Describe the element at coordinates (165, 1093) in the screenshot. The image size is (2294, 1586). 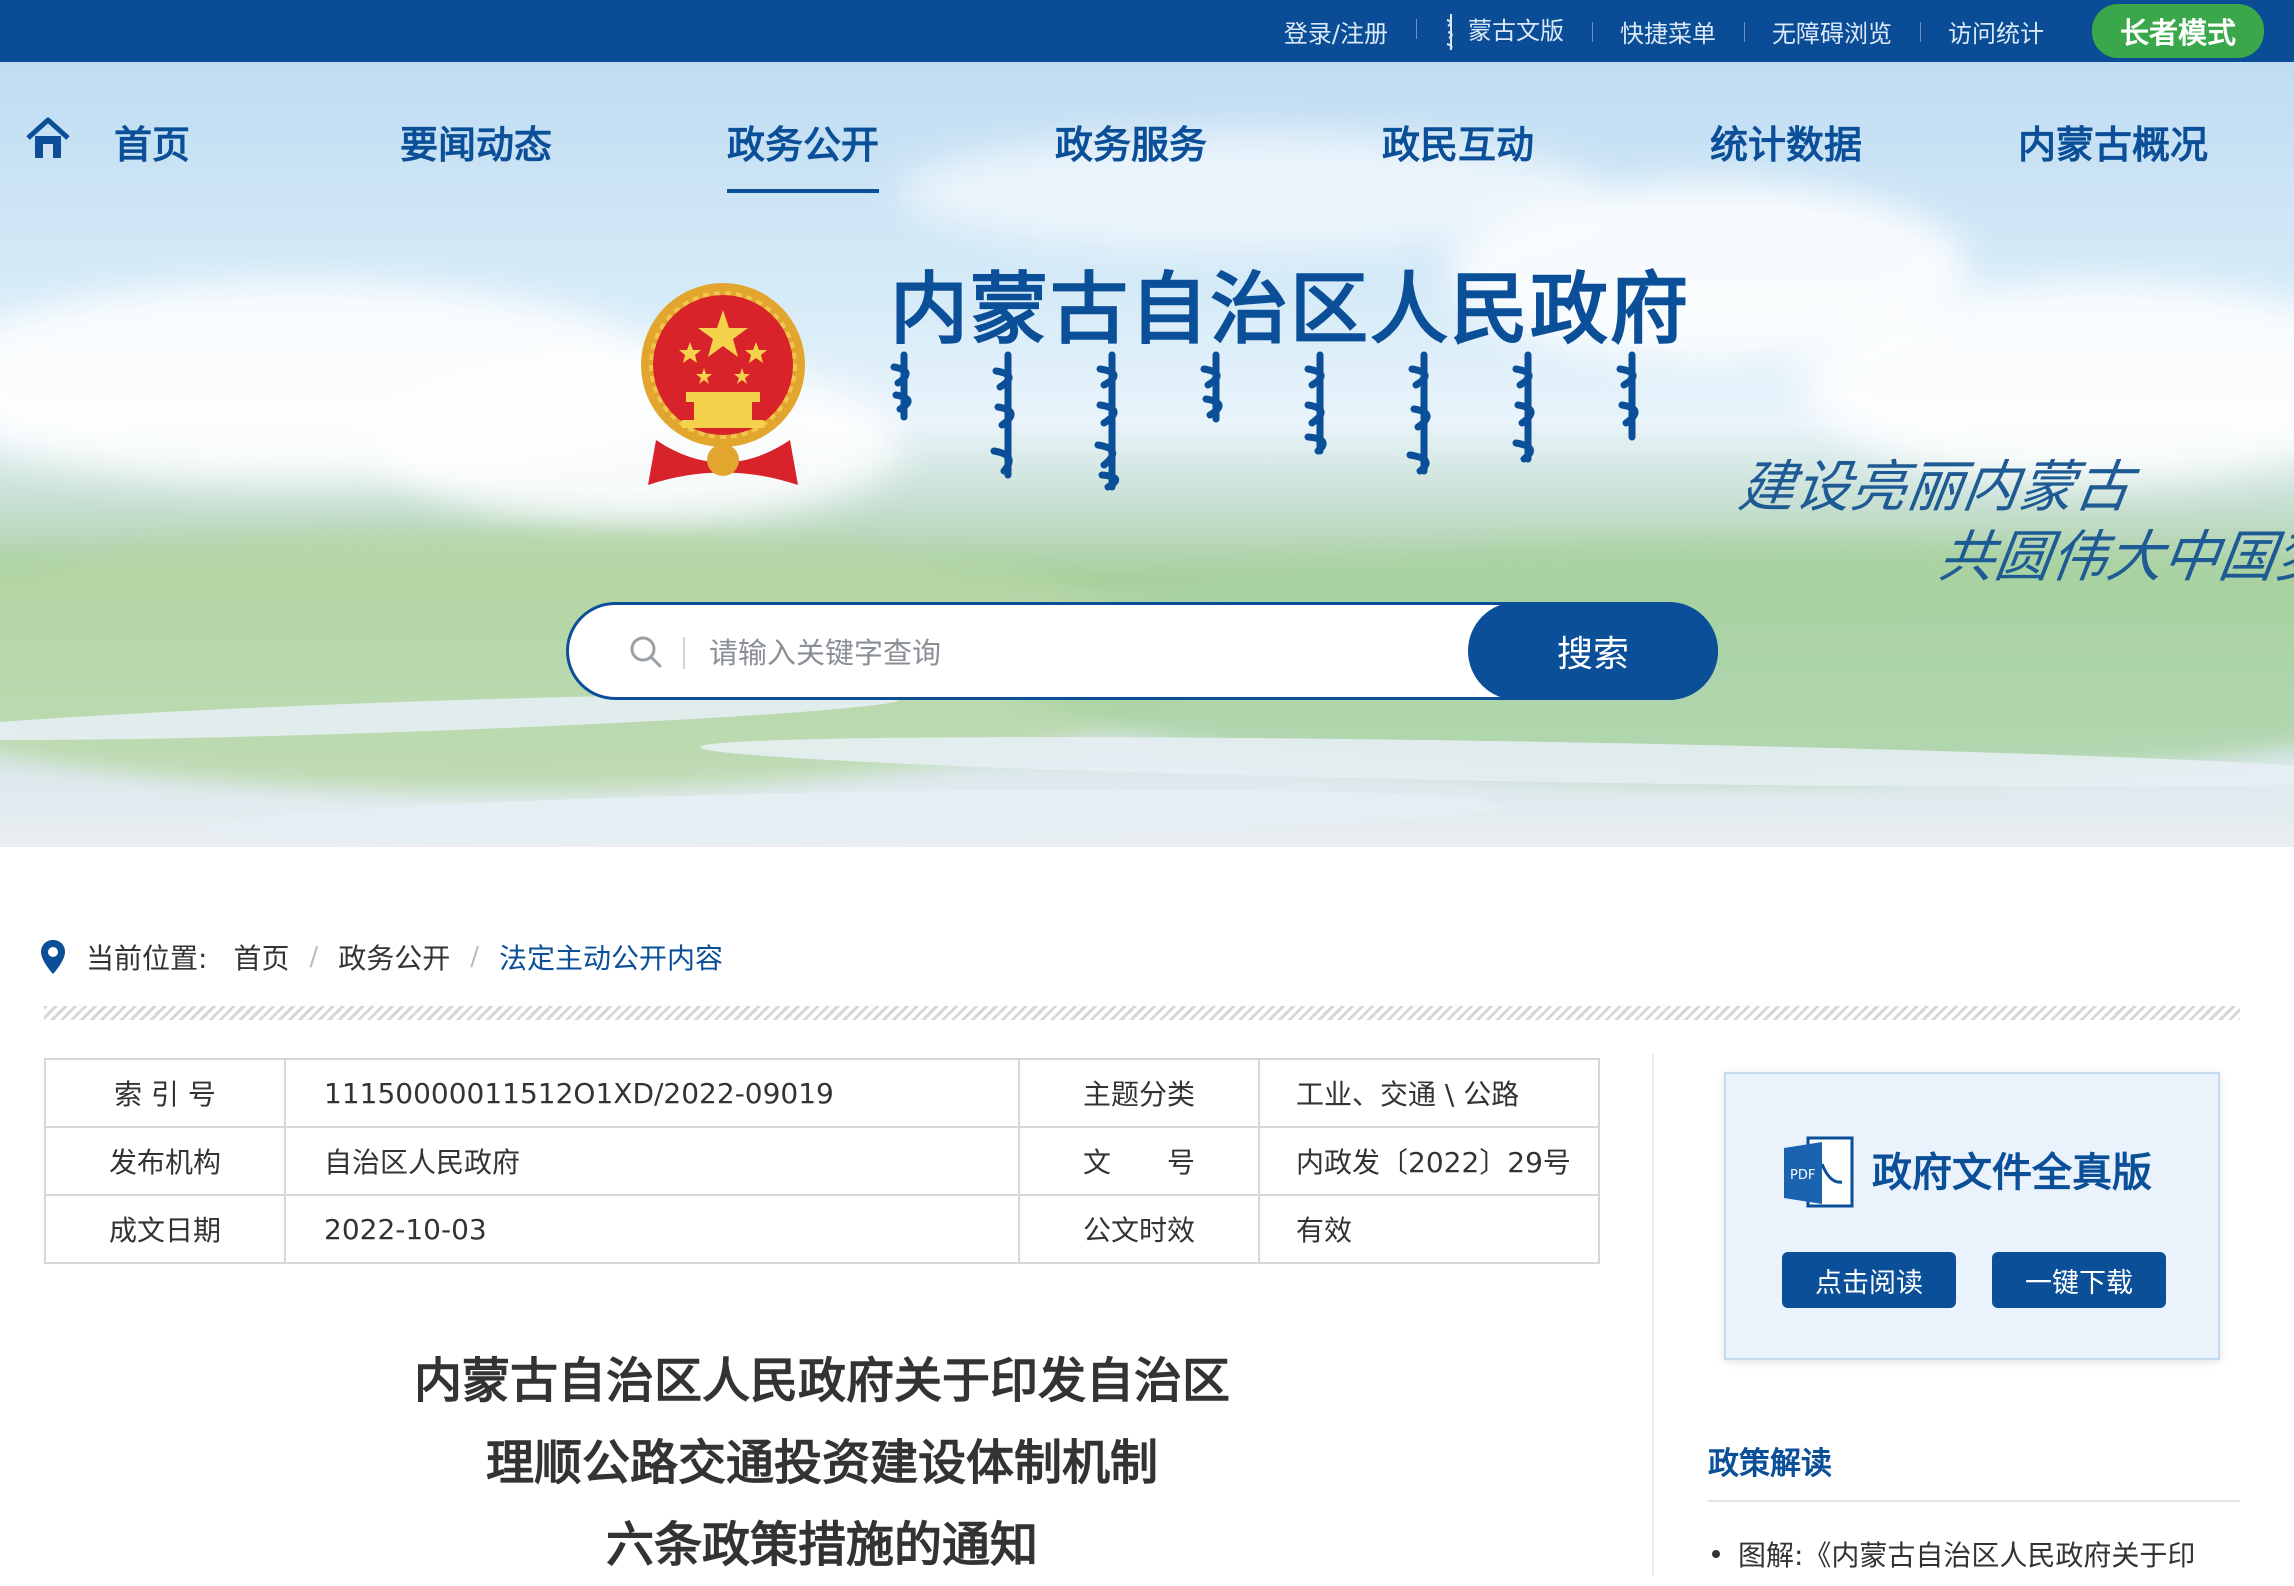
I see `index-label: 索 引 号` at that location.